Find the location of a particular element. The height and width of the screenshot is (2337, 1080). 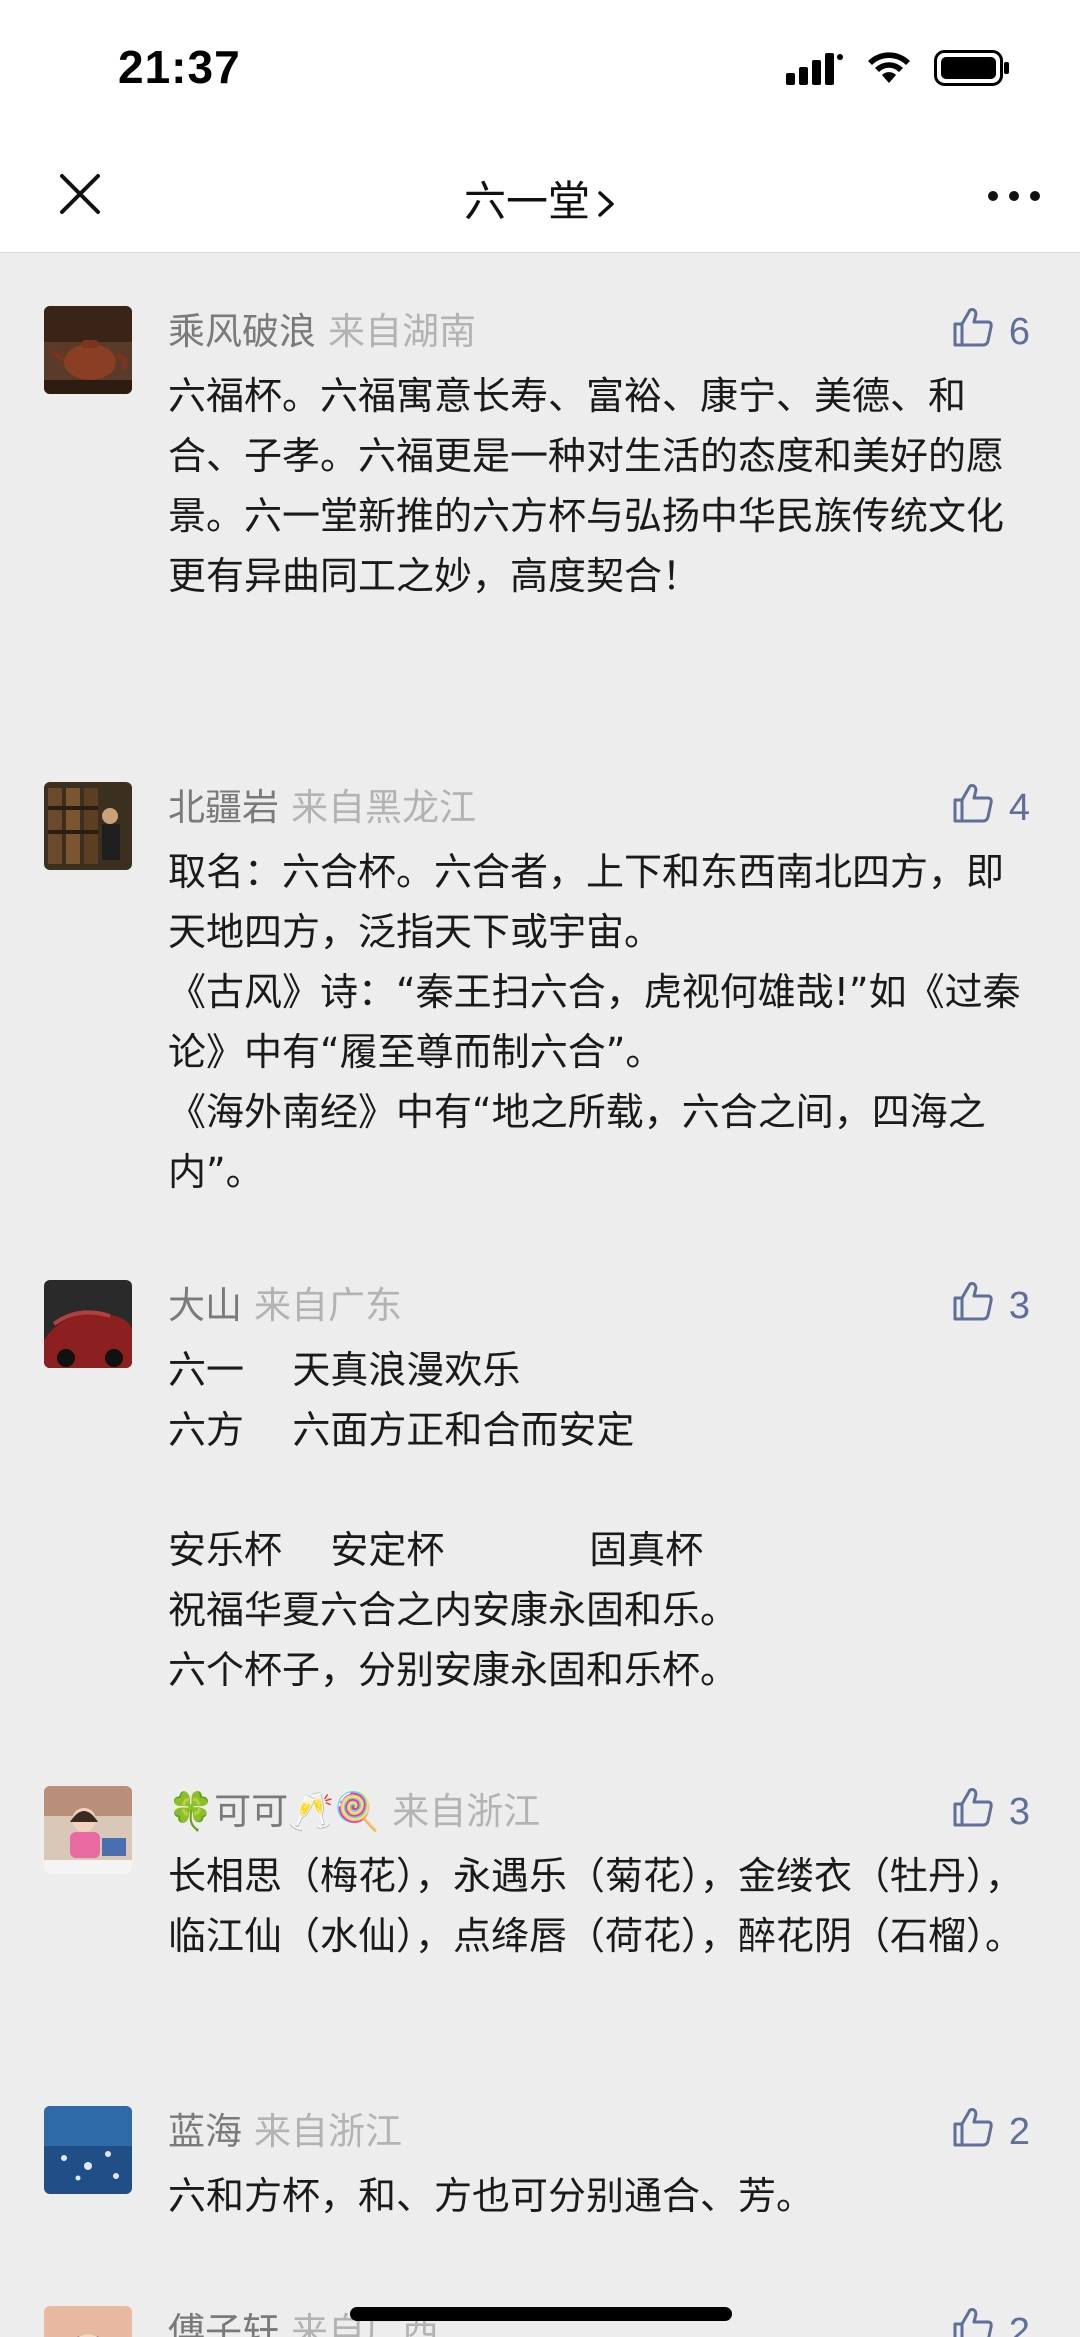

comment-location: 来自广东 is located at coordinates (328, 1305).